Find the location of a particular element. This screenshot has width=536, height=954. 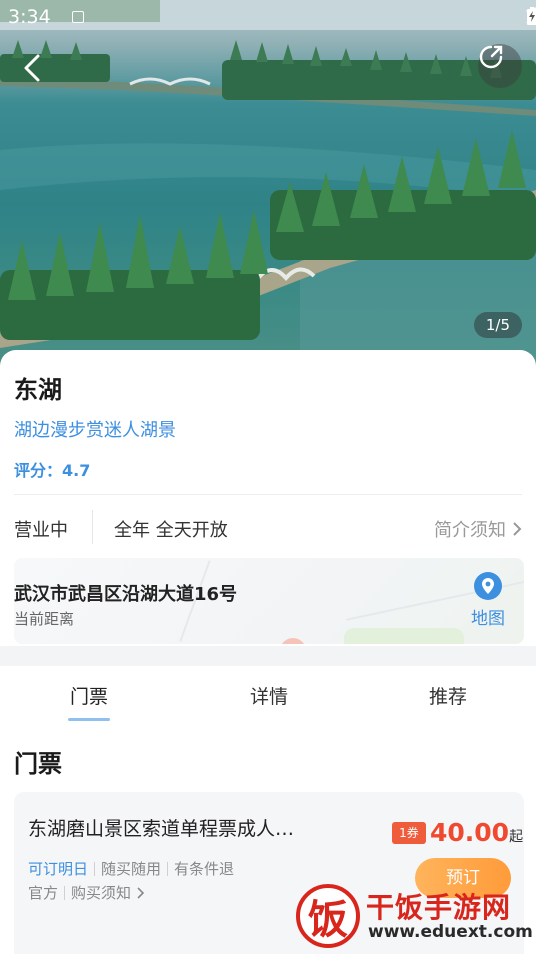

rating: 评分：4.7 is located at coordinates (52, 470).